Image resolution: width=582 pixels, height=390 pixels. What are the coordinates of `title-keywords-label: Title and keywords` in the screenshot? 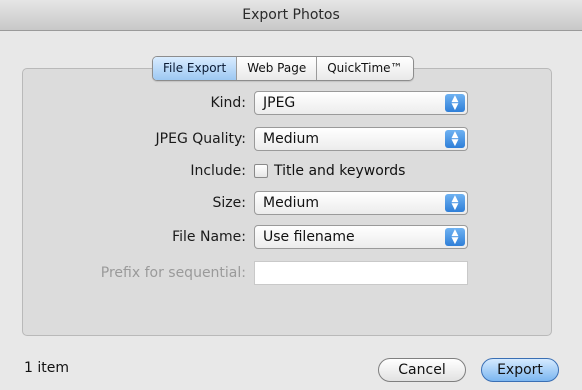 It's located at (339, 171).